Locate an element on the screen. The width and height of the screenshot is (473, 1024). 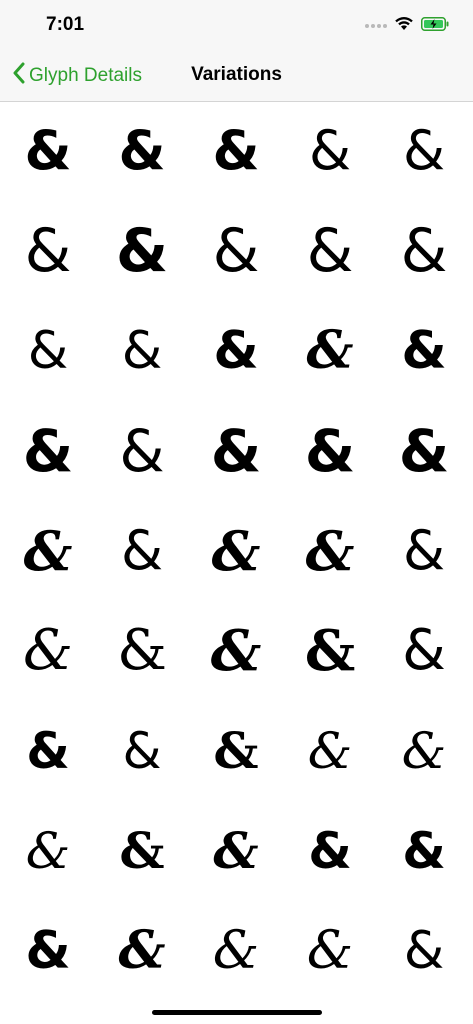
battery-charging-icon is located at coordinates (435, 26).